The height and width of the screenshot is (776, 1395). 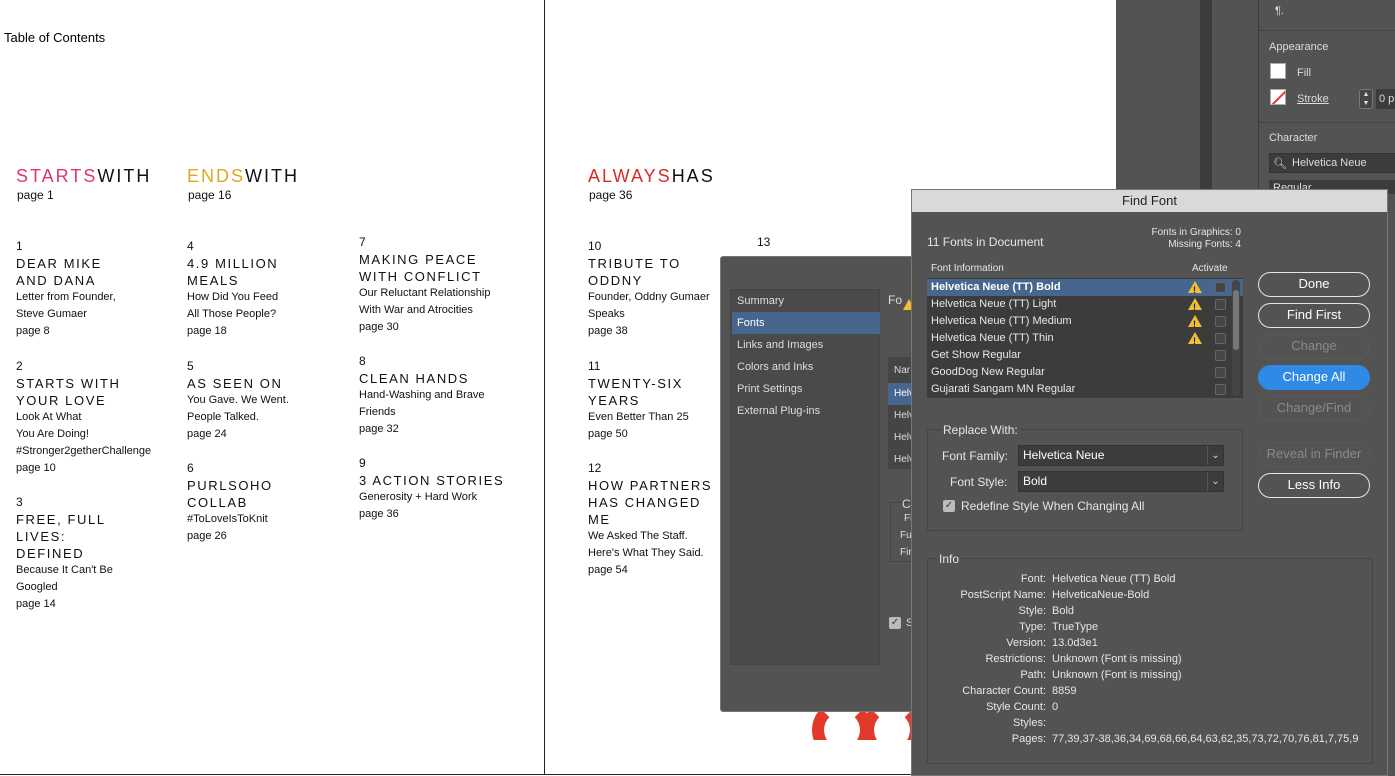 What do you see at coordinates (1278, 97) in the screenshot?
I see `stroke-swatch-icon` at bounding box center [1278, 97].